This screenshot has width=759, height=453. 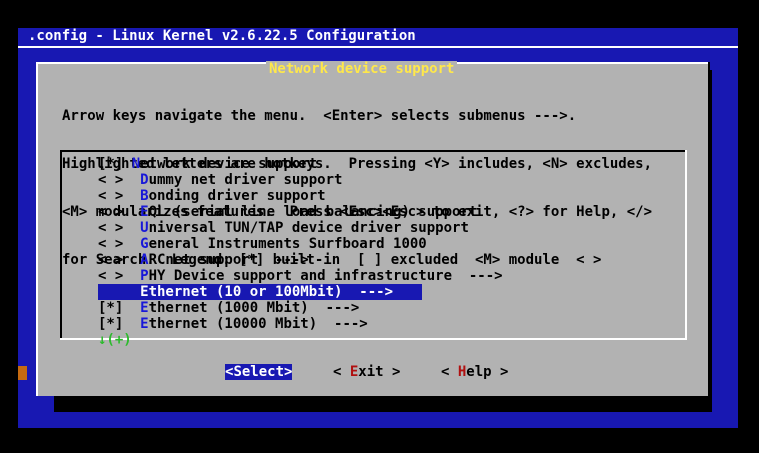 I want to click on menu-item-hotkey: B, so click(x=144, y=196).